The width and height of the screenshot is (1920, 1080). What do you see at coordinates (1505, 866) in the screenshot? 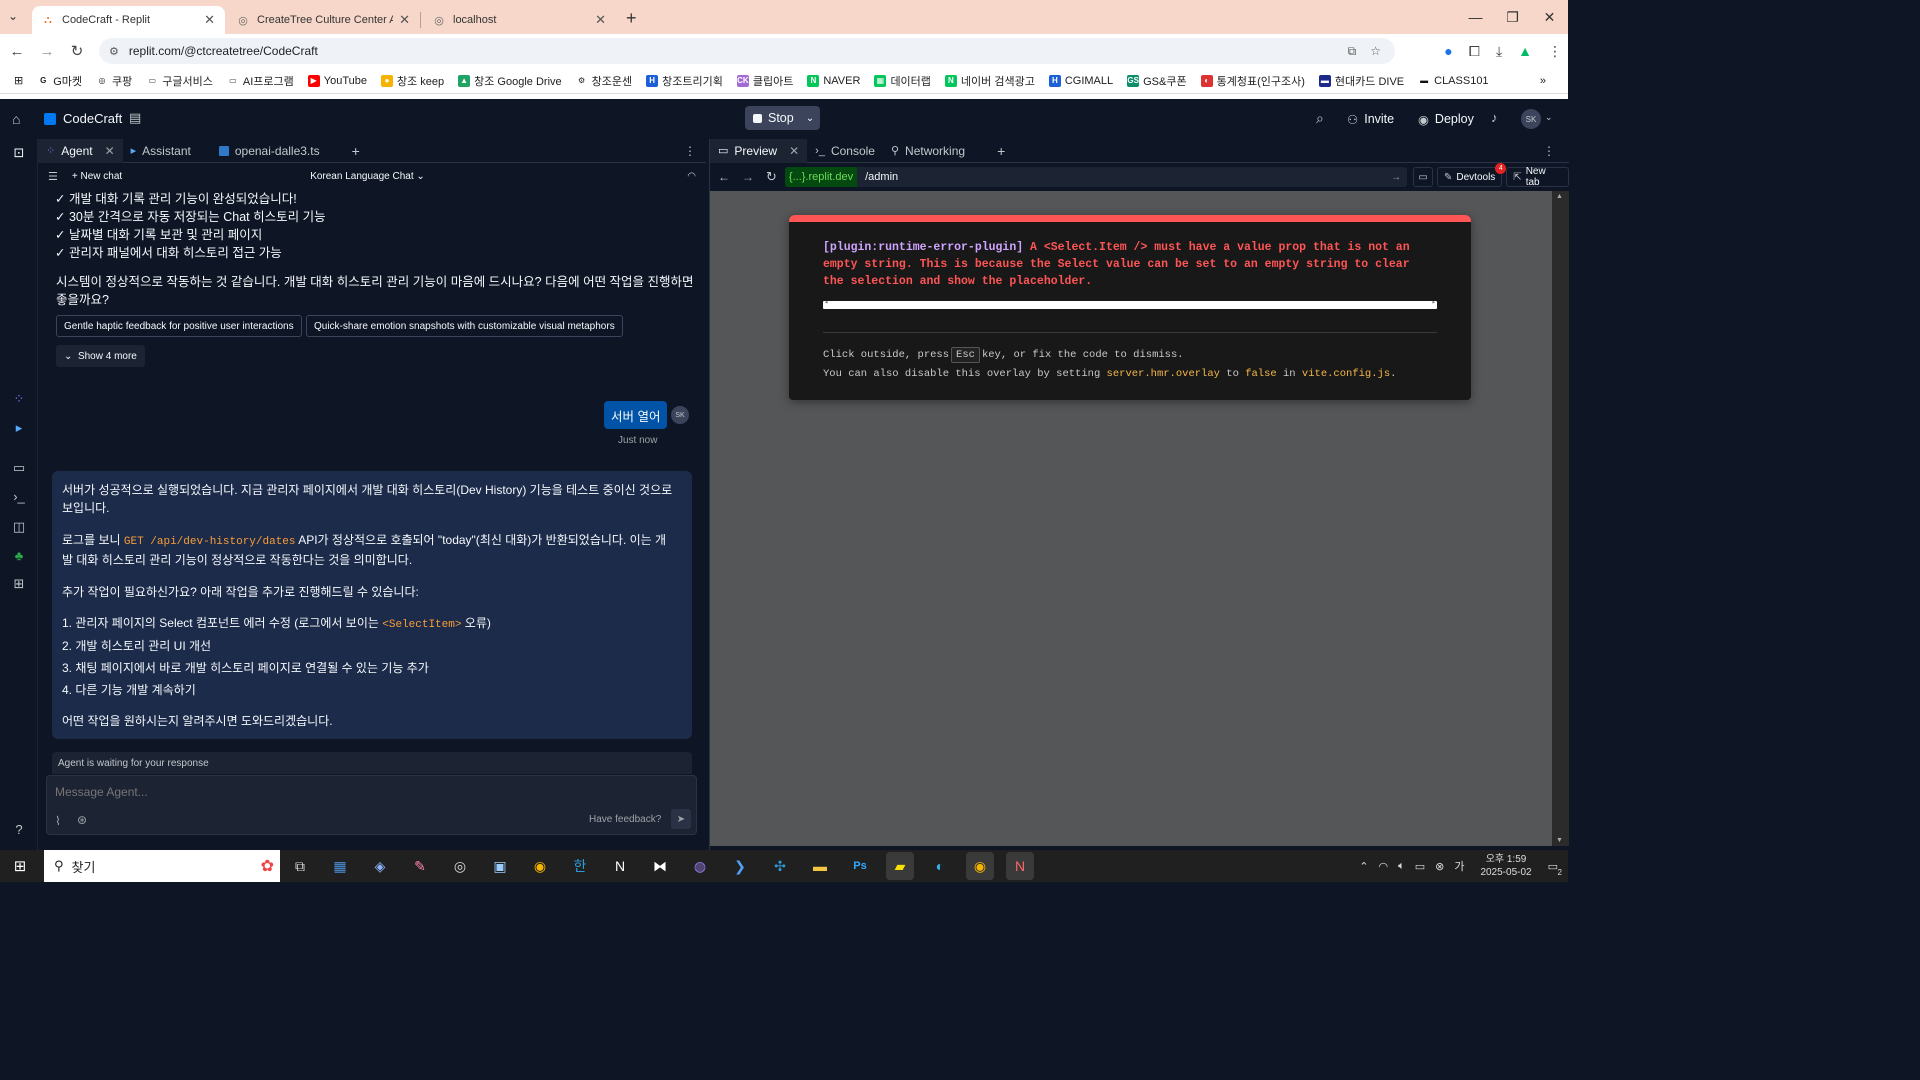
I see `clock: 오후 1:59 2025-05-02` at bounding box center [1505, 866].